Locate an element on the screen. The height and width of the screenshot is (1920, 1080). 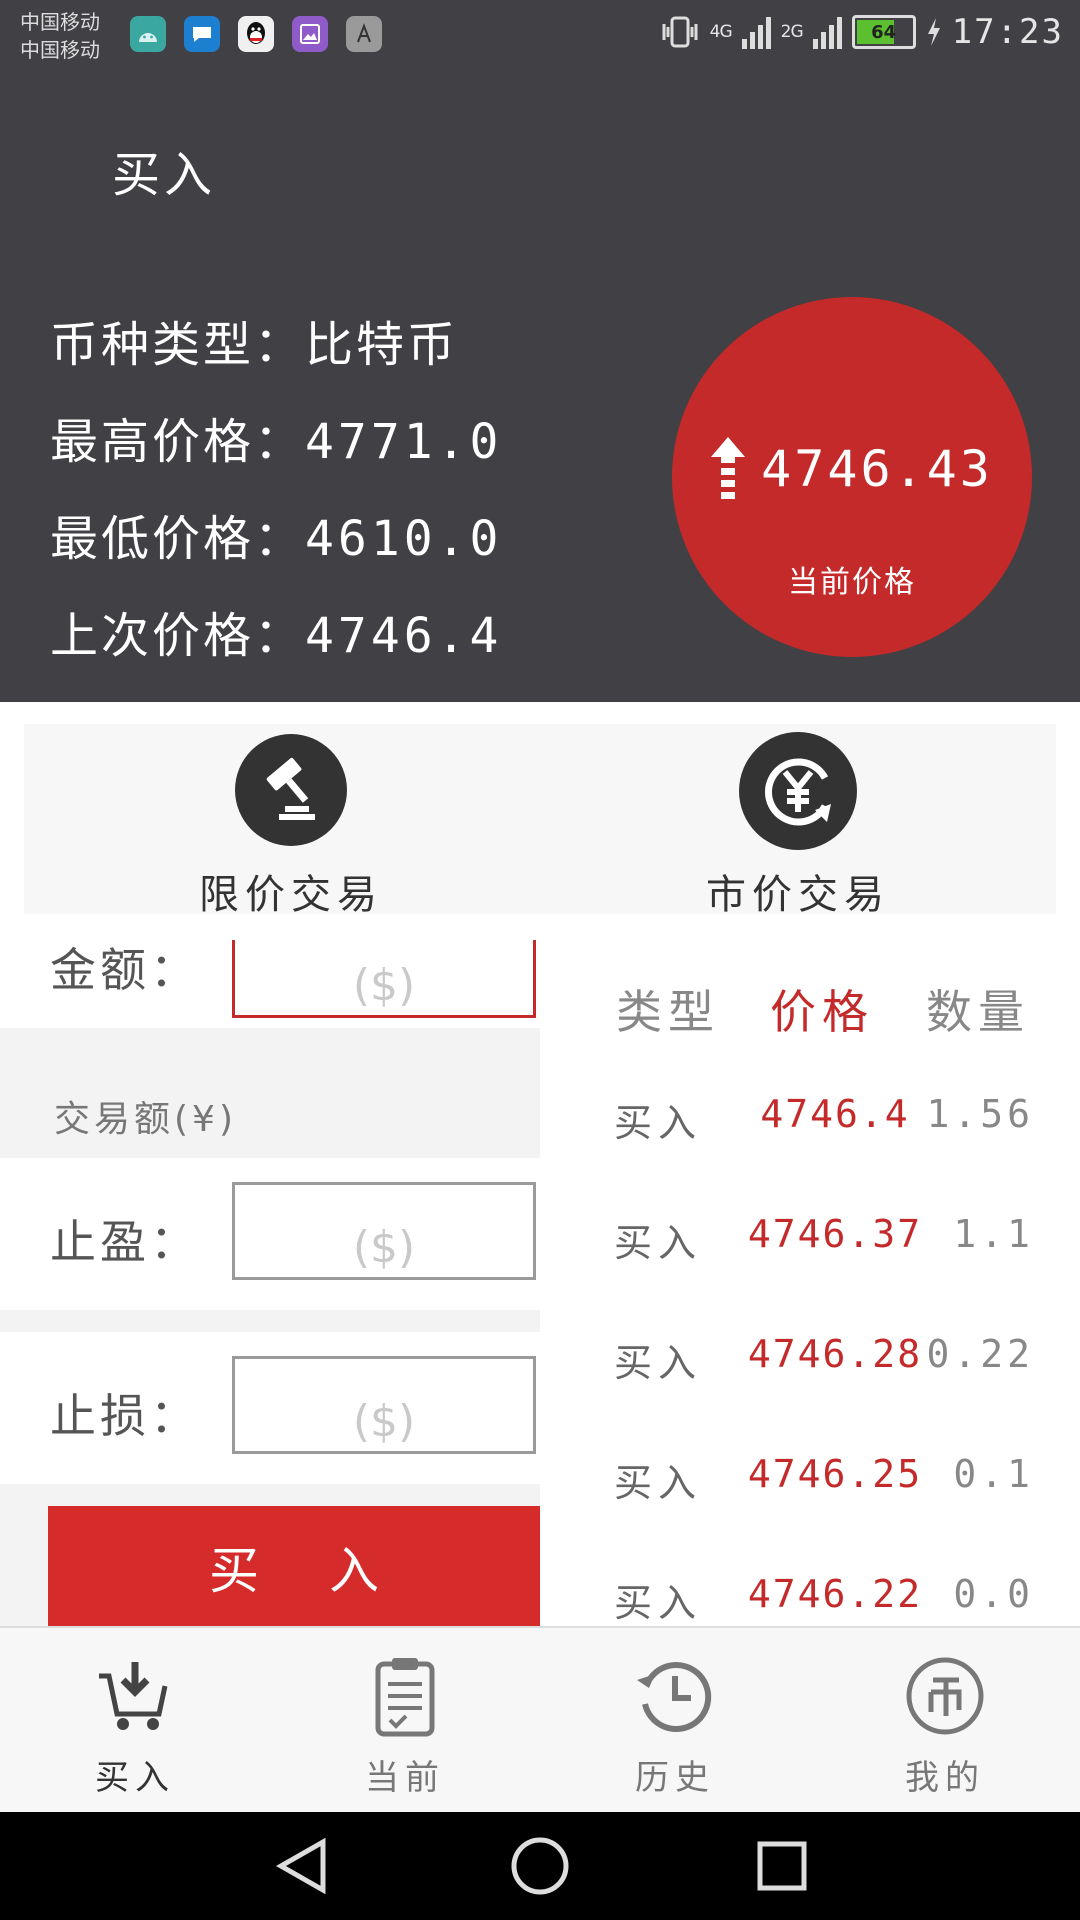
amount-input: ($) is located at coordinates (384, 979).